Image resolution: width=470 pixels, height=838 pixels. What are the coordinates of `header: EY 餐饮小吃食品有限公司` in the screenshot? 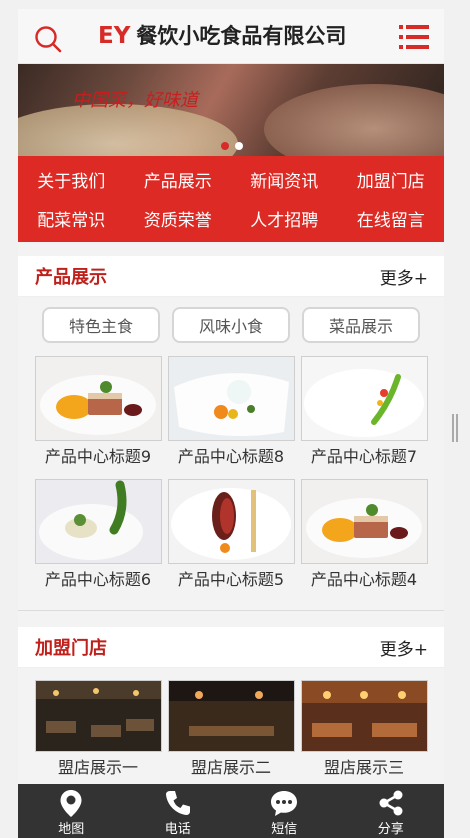 It's located at (231, 36).